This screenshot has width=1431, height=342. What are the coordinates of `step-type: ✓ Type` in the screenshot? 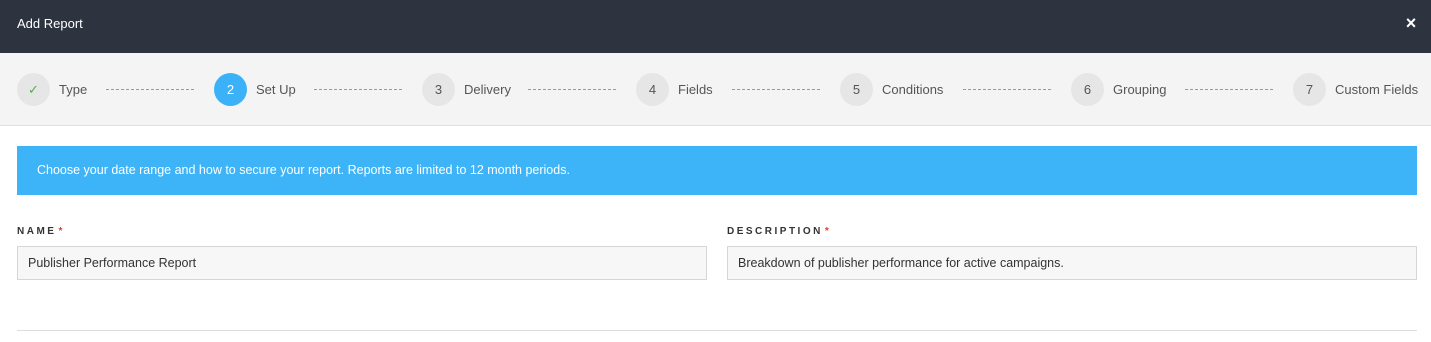 It's located at (52, 89).